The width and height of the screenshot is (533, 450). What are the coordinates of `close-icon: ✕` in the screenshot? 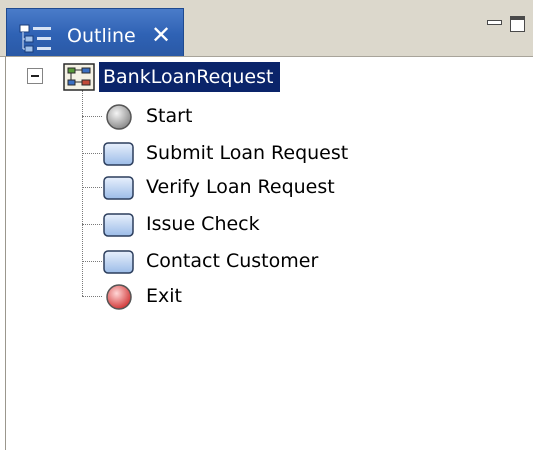 It's located at (161, 35).